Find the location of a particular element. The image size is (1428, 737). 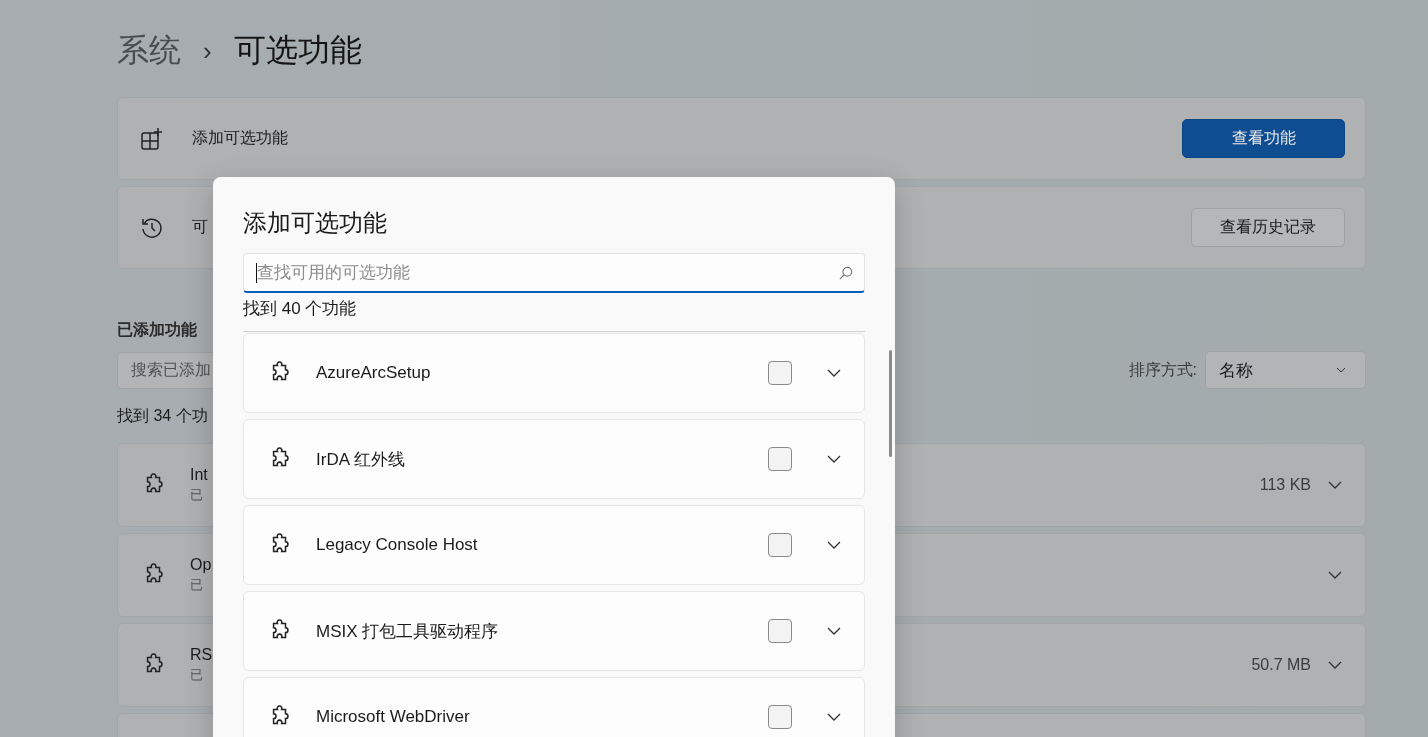

result-count: 找到 40 个功能 is located at coordinates (300, 309).